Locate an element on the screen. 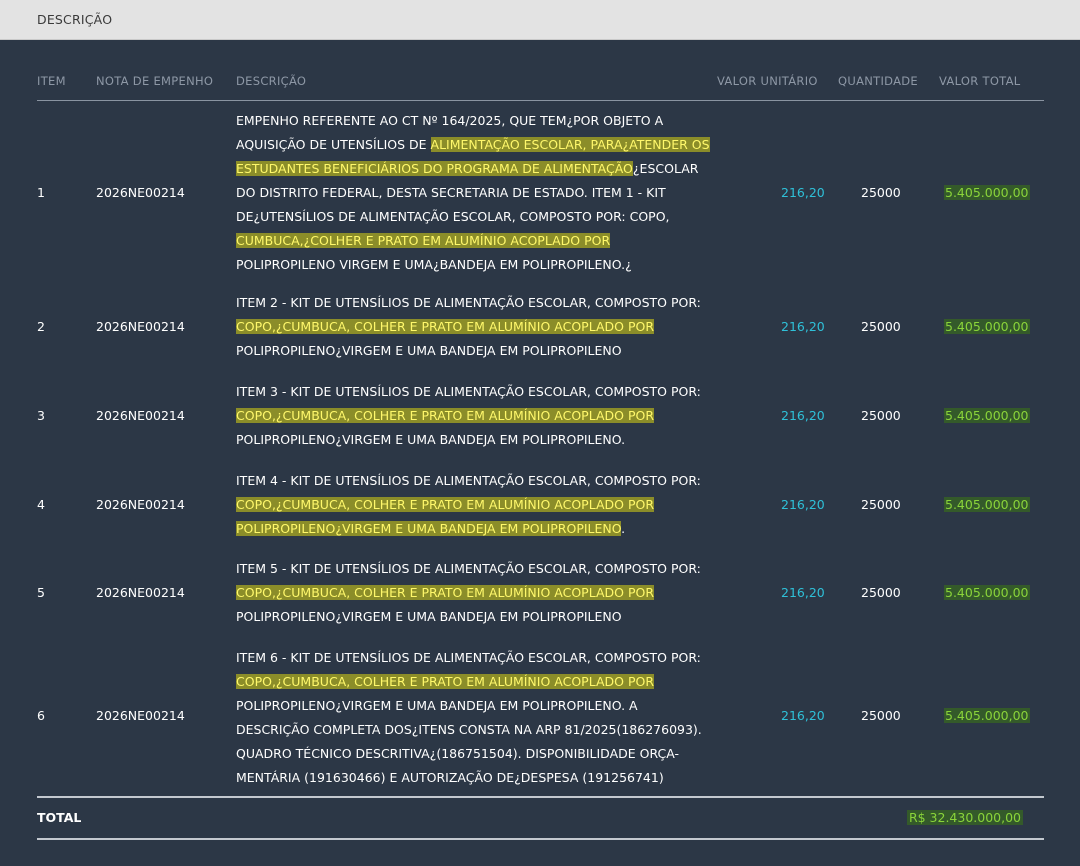  row-item-number: 6 is located at coordinates (41, 715).